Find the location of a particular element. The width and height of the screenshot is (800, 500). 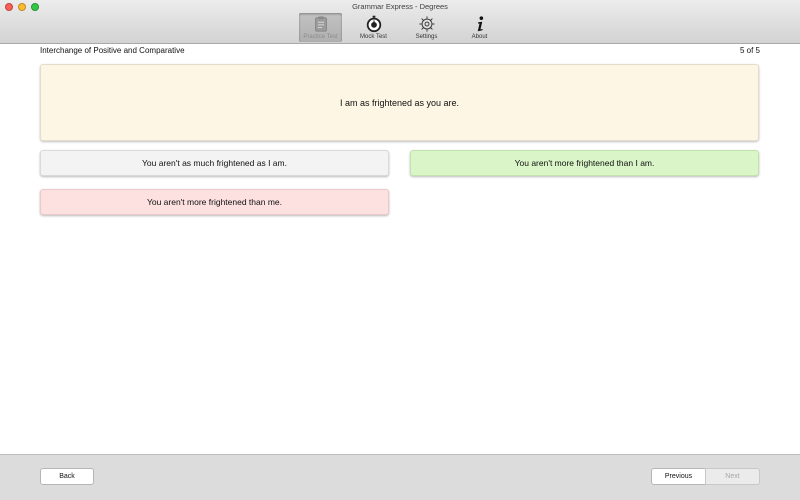

back-button: Back is located at coordinates (67, 476).